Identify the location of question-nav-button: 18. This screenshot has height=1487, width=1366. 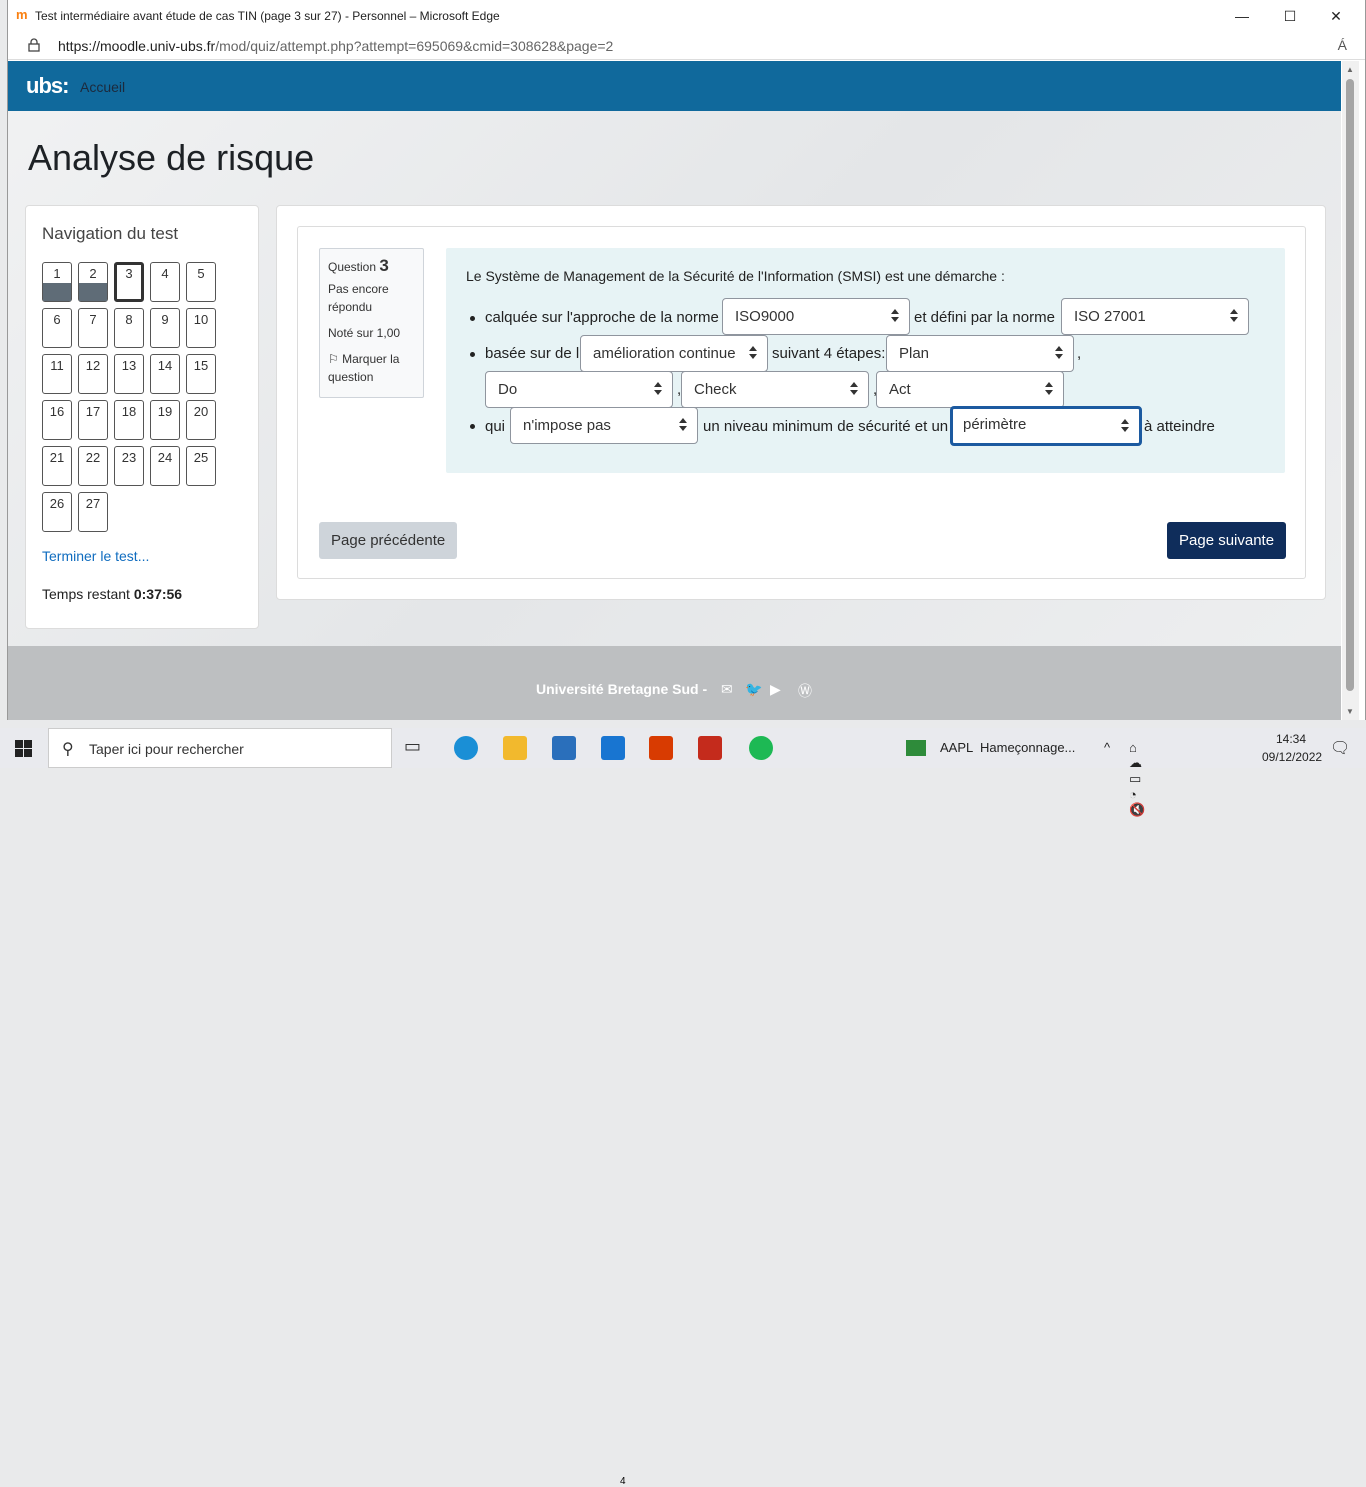
(129, 420).